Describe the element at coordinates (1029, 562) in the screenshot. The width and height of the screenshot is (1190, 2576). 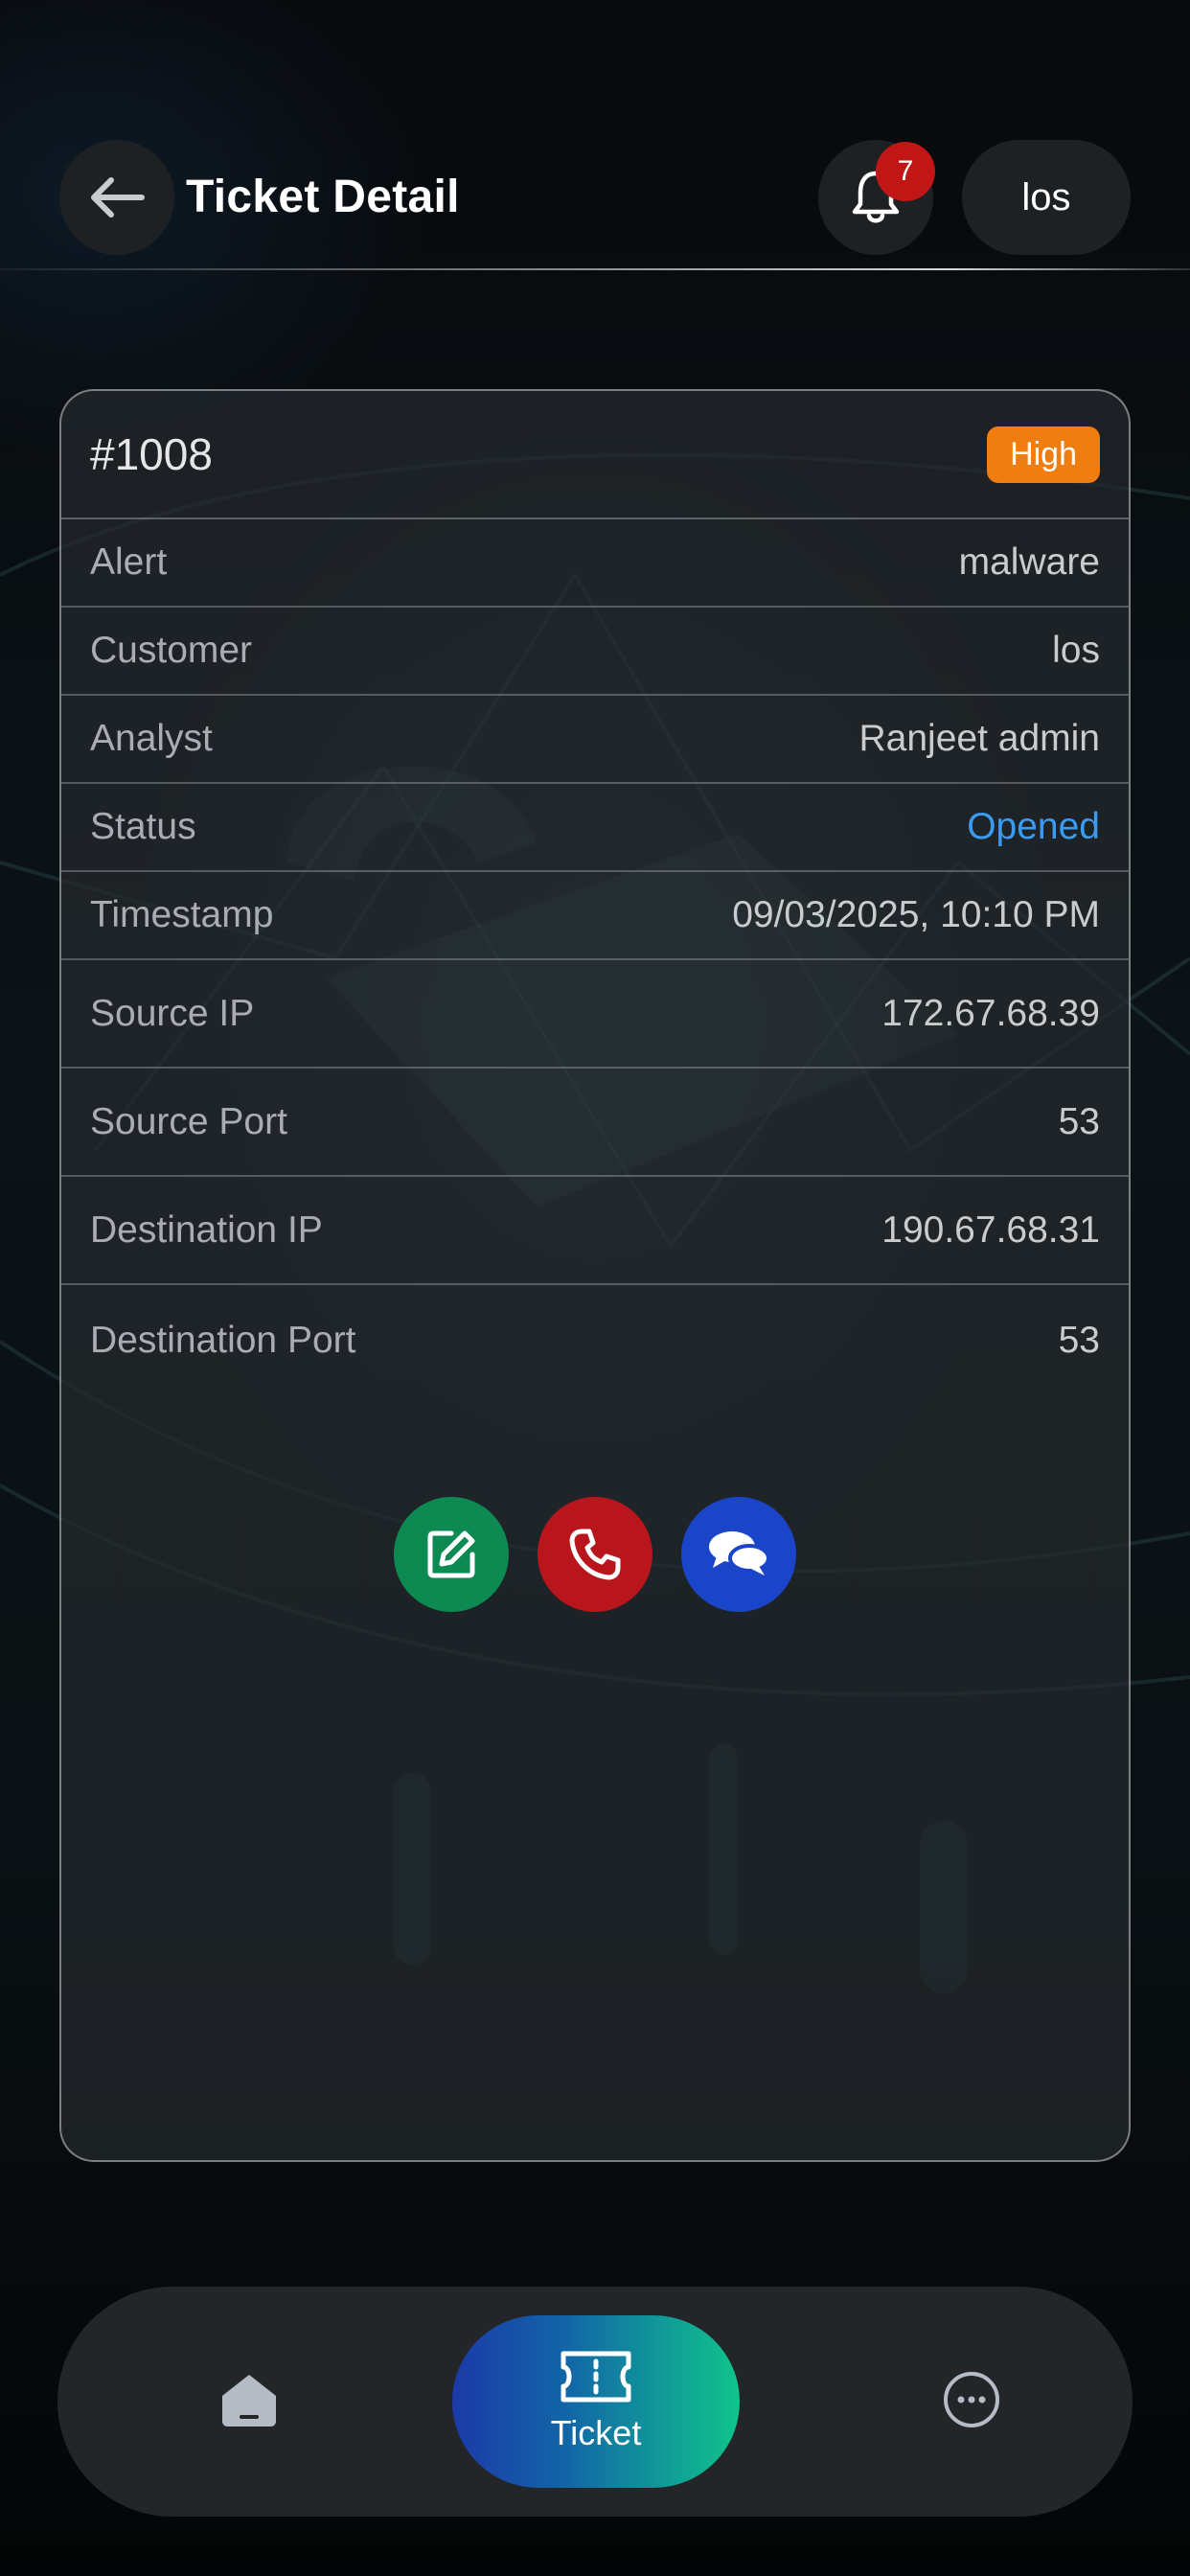
I see `field-value: malware` at that location.